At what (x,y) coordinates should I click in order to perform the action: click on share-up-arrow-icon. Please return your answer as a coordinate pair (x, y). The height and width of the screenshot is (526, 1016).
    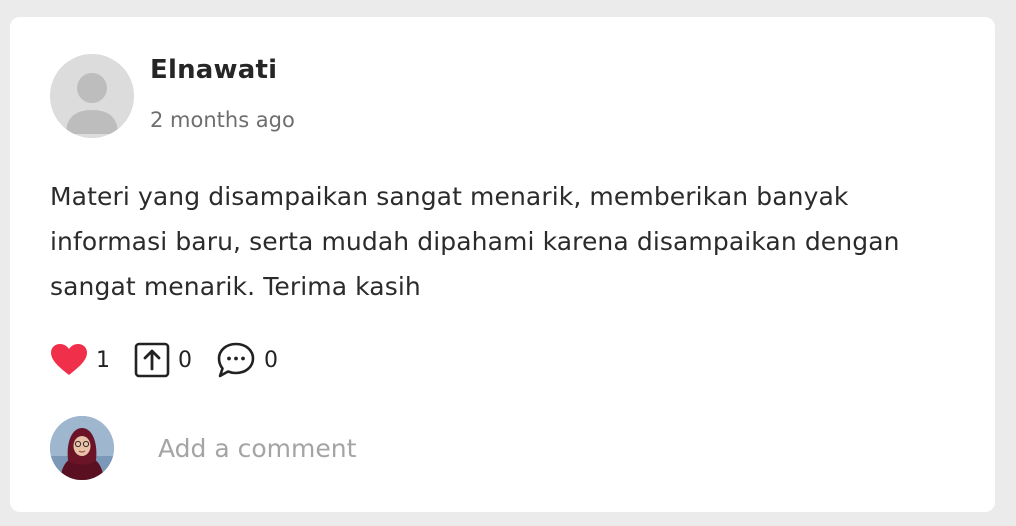
    Looking at the image, I should click on (152, 360).